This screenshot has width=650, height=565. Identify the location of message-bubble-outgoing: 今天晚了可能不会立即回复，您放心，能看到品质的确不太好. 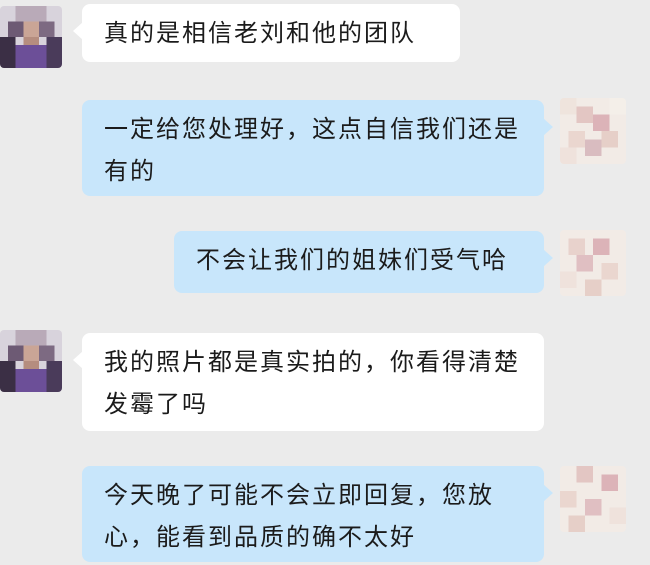
(317, 514).